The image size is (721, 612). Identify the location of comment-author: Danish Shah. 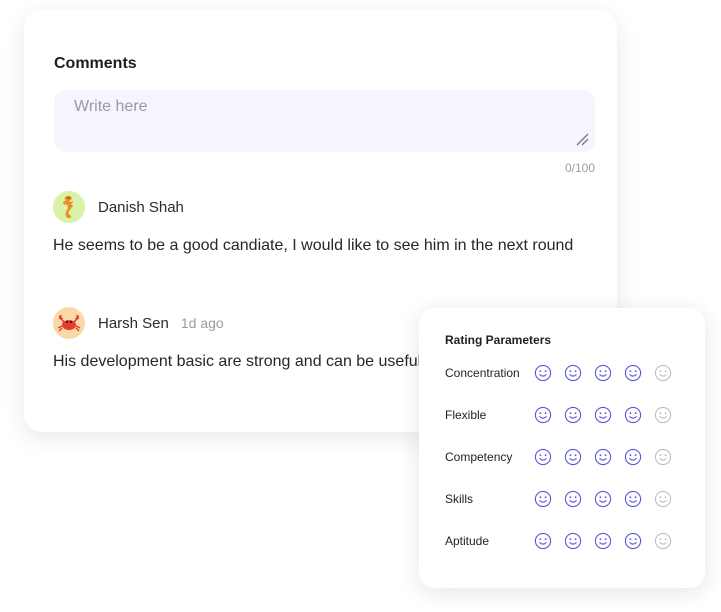
(141, 207).